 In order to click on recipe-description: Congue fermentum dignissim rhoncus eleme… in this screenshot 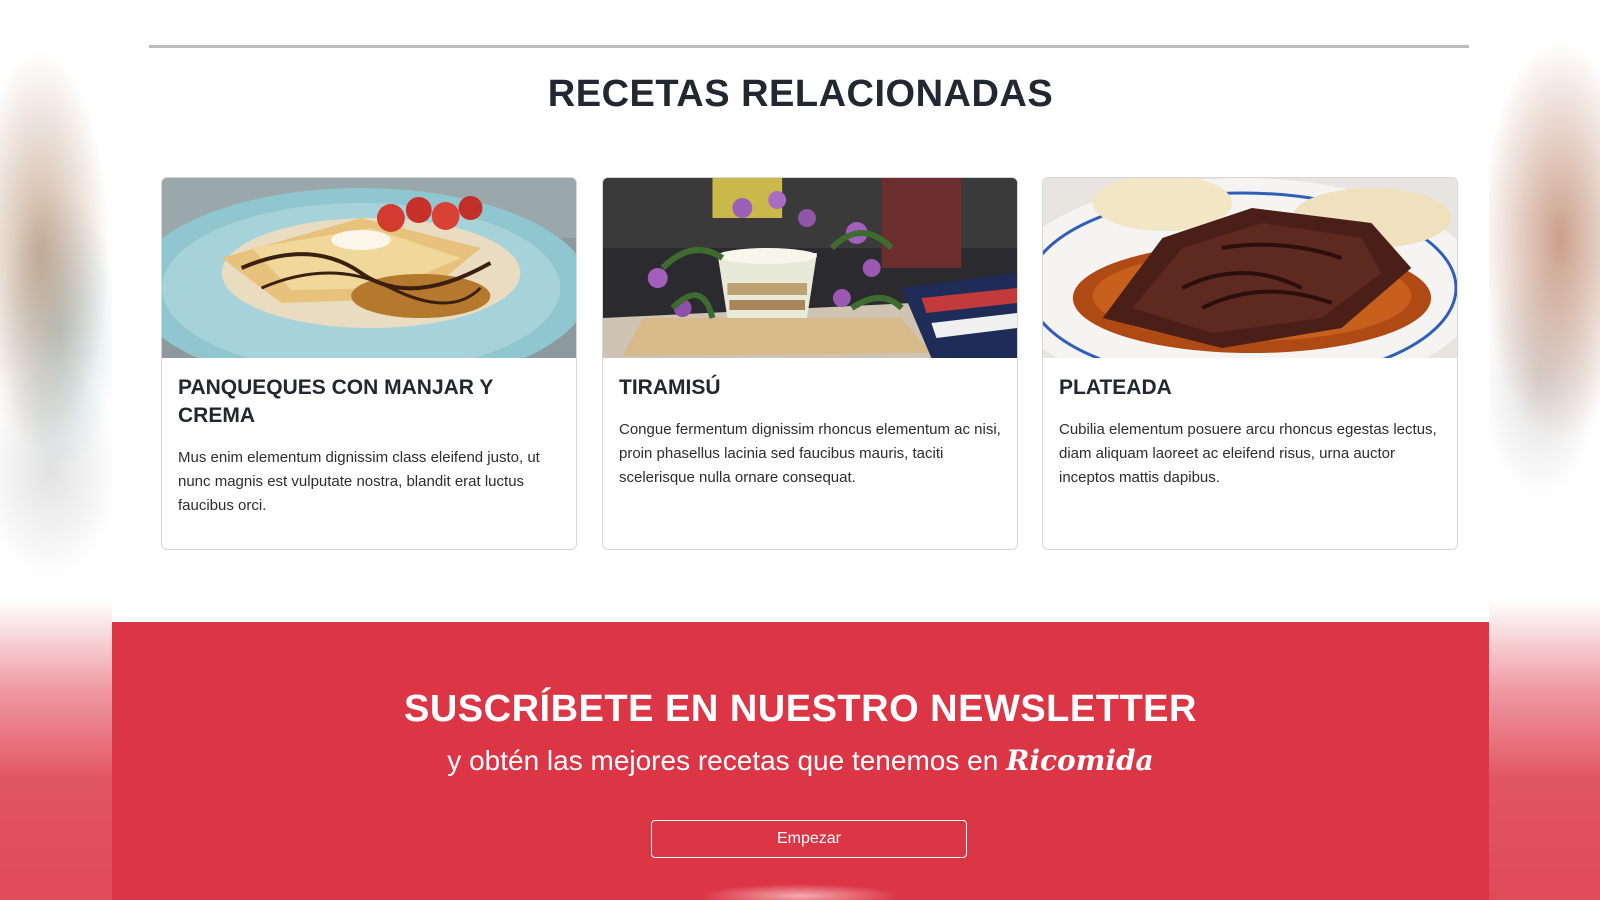, I will do `click(810, 453)`.